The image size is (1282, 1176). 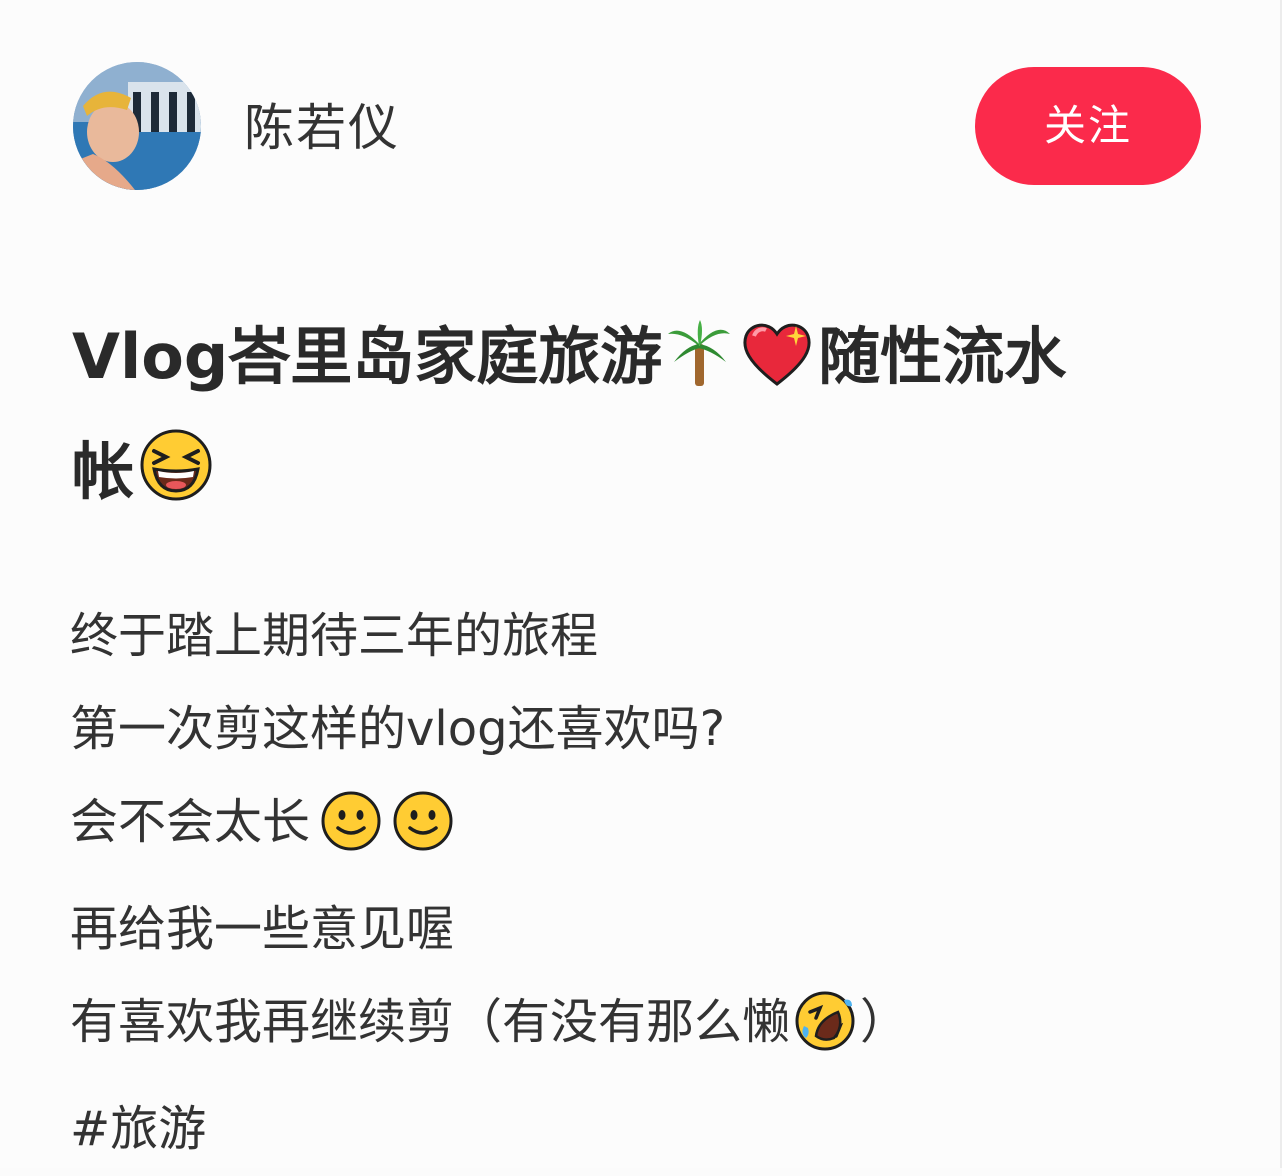 I want to click on body-line-3-text: 会不会太长, so click(x=190, y=822).